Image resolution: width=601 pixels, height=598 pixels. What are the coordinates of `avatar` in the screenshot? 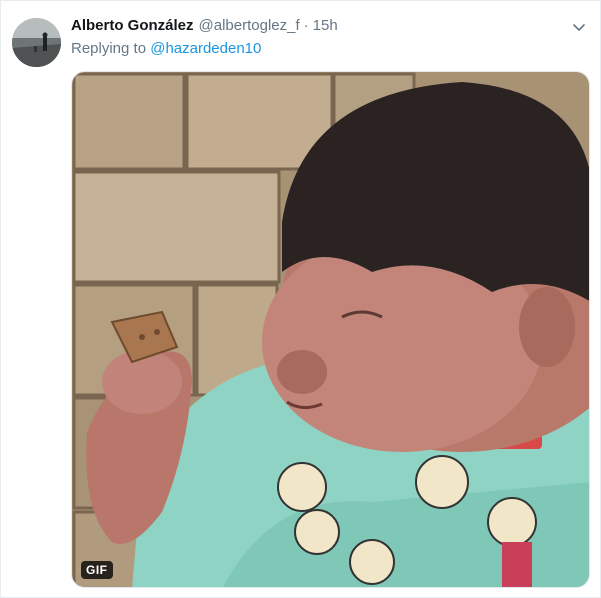 It's located at (36, 42).